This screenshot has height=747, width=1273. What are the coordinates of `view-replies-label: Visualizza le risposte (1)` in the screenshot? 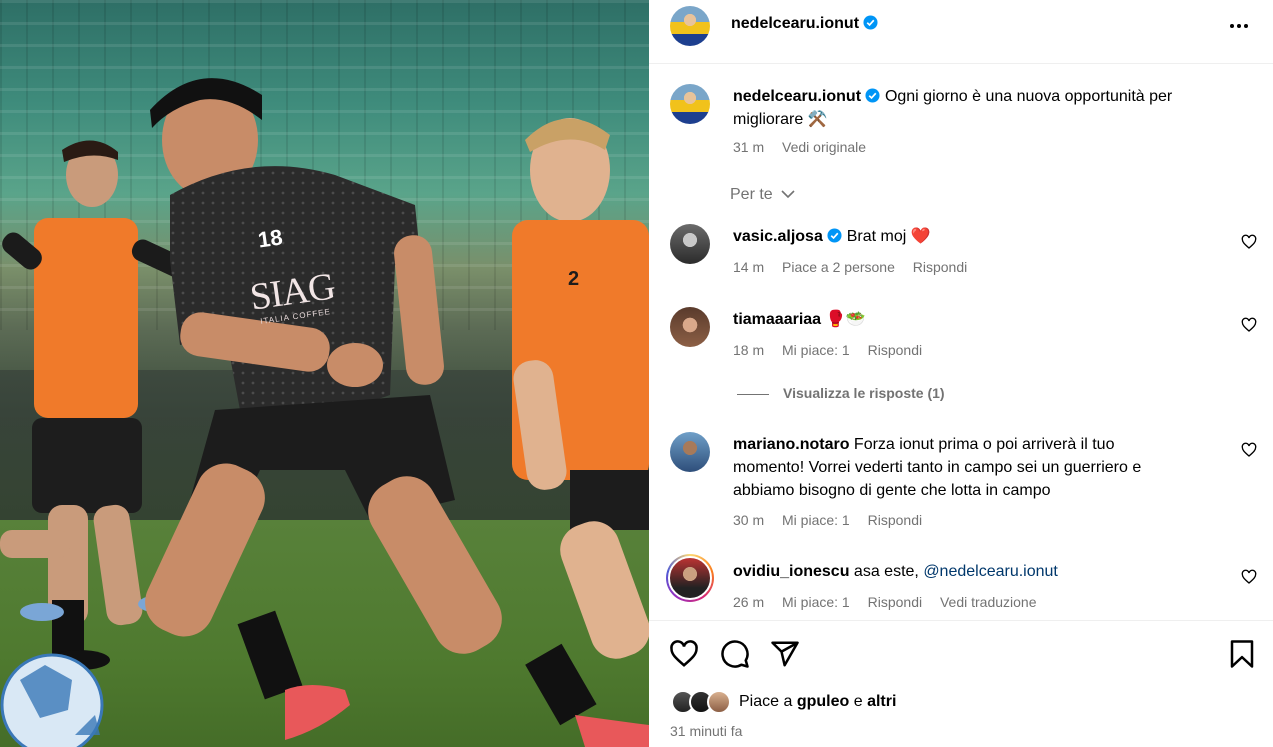 It's located at (864, 393).